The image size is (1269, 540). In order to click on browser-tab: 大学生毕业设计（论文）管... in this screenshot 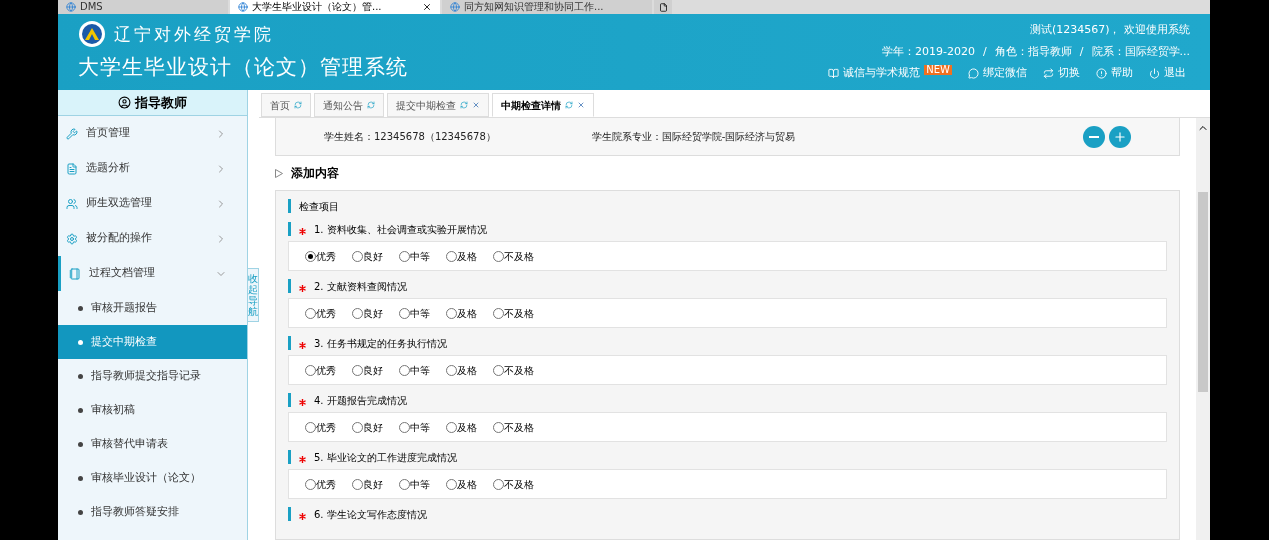, I will do `click(335, 7)`.